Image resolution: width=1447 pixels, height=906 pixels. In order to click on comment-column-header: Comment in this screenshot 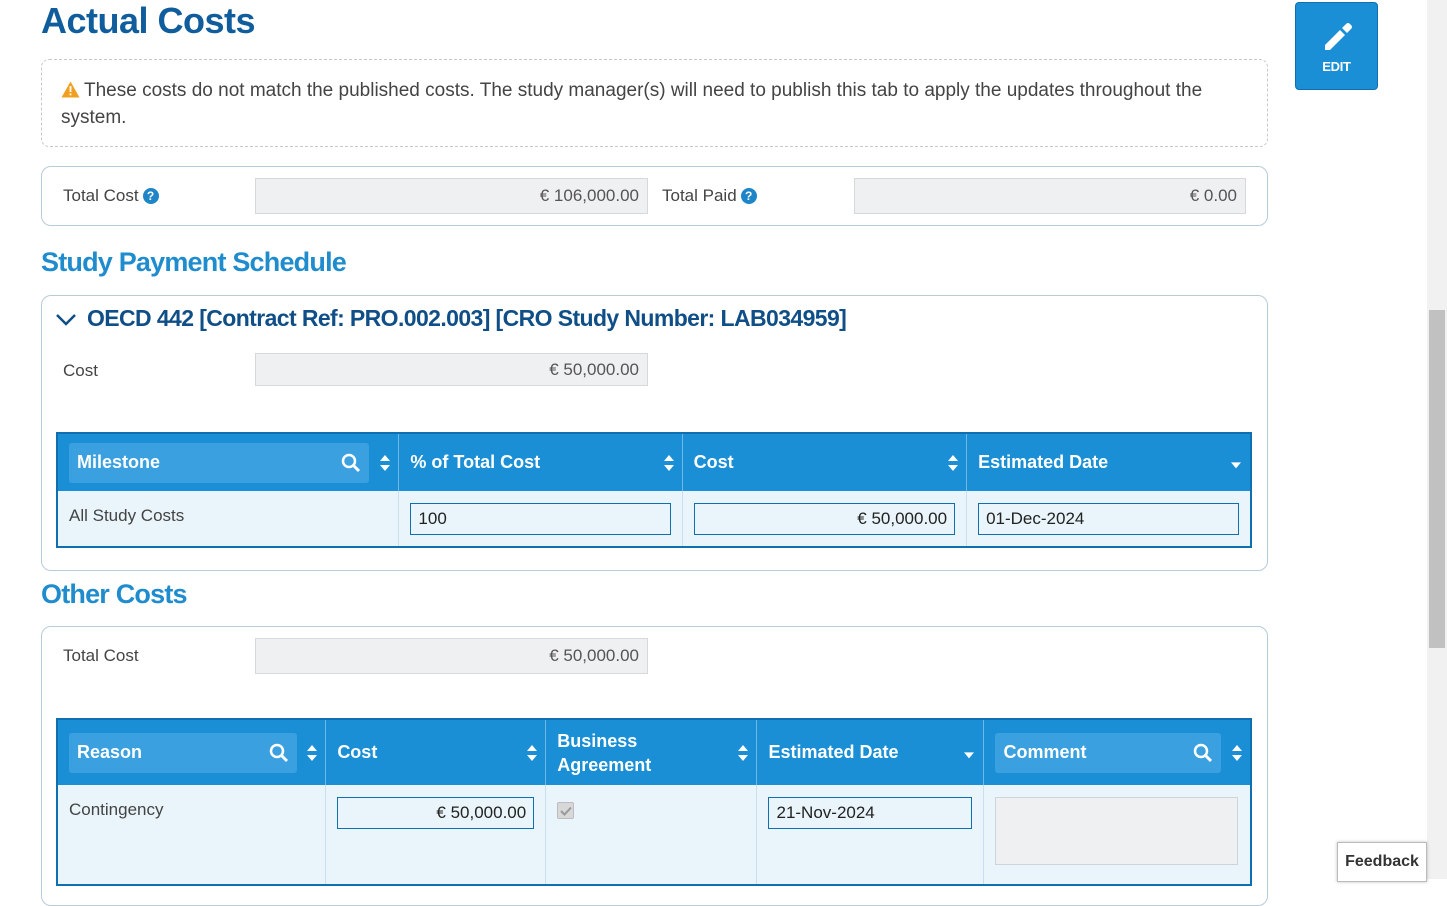, I will do `click(1117, 752)`.